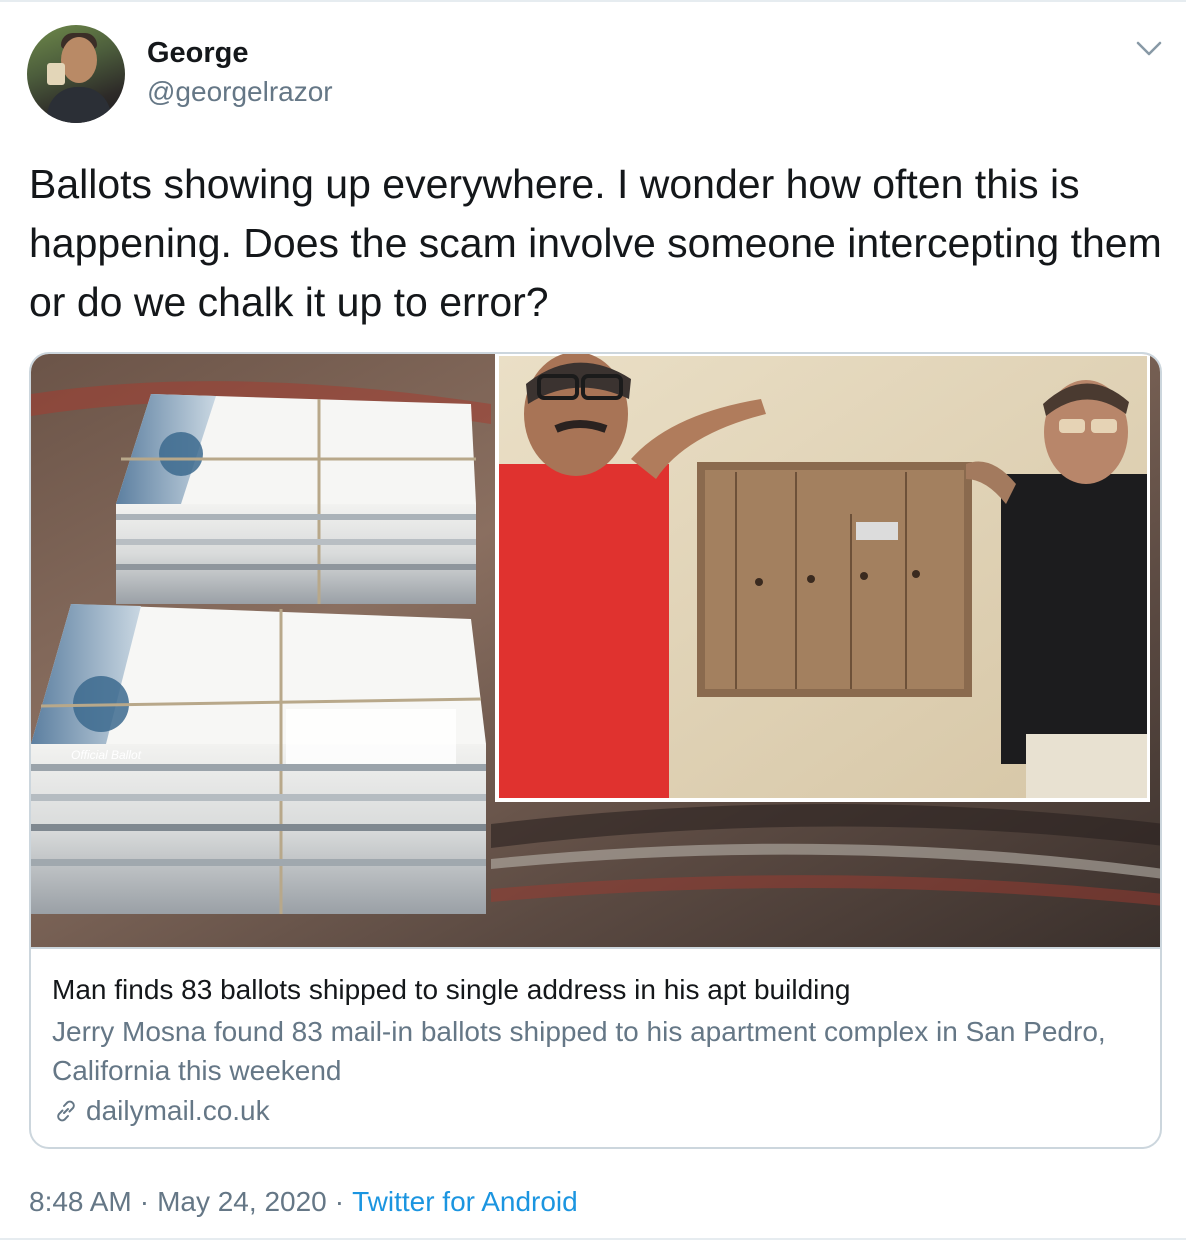 This screenshot has width=1186, height=1242. Describe the element at coordinates (79, 105) in the screenshot. I see `avatar-shirt` at that location.